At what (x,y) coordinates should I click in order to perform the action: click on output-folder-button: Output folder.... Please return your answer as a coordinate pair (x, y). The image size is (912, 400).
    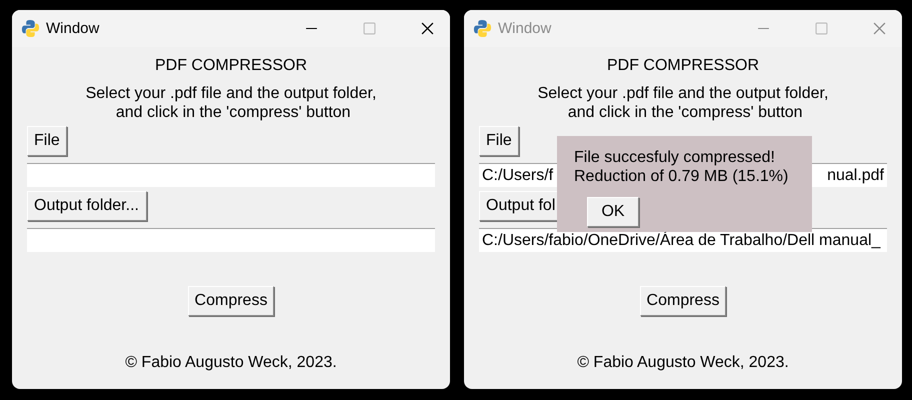
    Looking at the image, I should click on (87, 206).